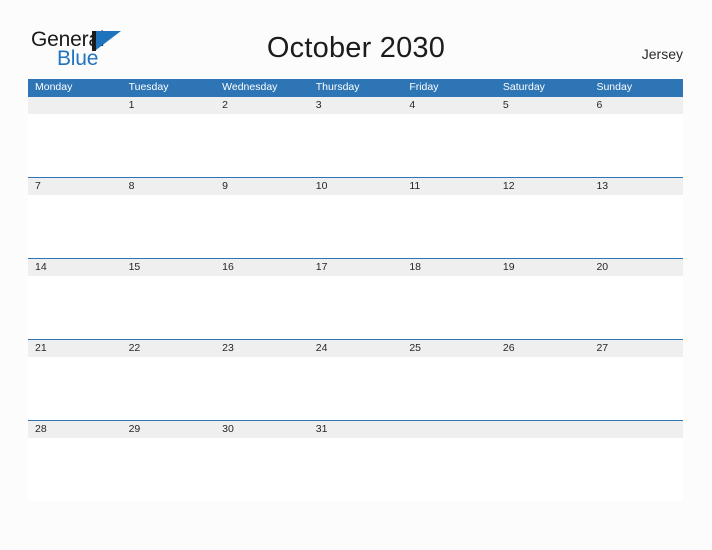 This screenshot has height=550, width=712. I want to click on calendar-week-row: 28 29 30 31, so click(355, 460).